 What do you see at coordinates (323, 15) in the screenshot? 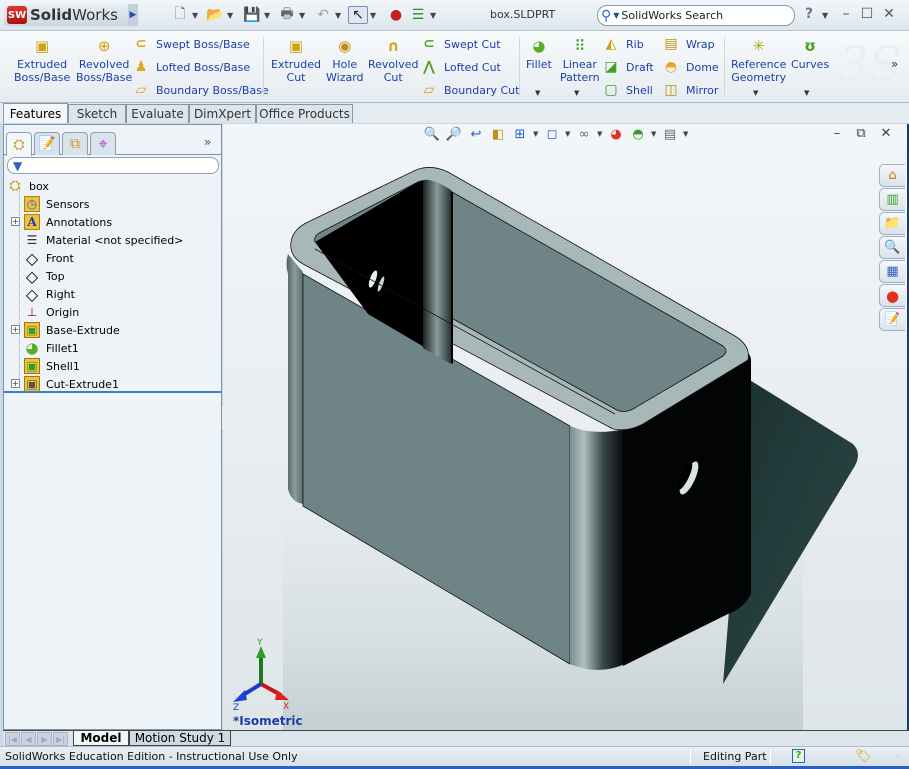
I see `undo-icon: ↶` at bounding box center [323, 15].